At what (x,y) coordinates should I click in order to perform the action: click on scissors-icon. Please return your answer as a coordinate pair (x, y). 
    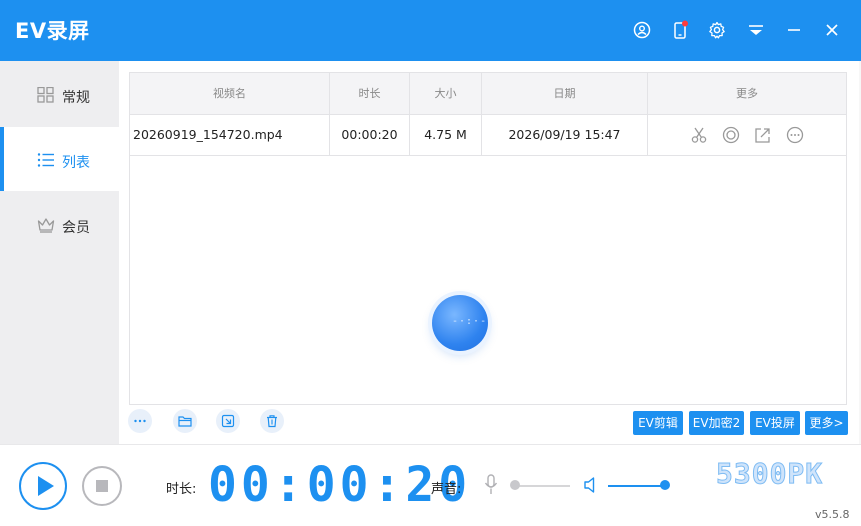
    Looking at the image, I should click on (699, 135).